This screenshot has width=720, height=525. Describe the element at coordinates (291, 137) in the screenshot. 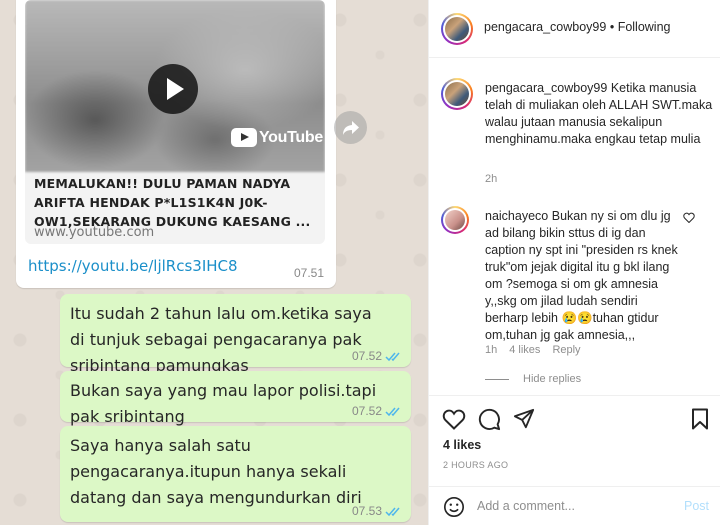

I see `youtube-wordmark: YouTube` at that location.